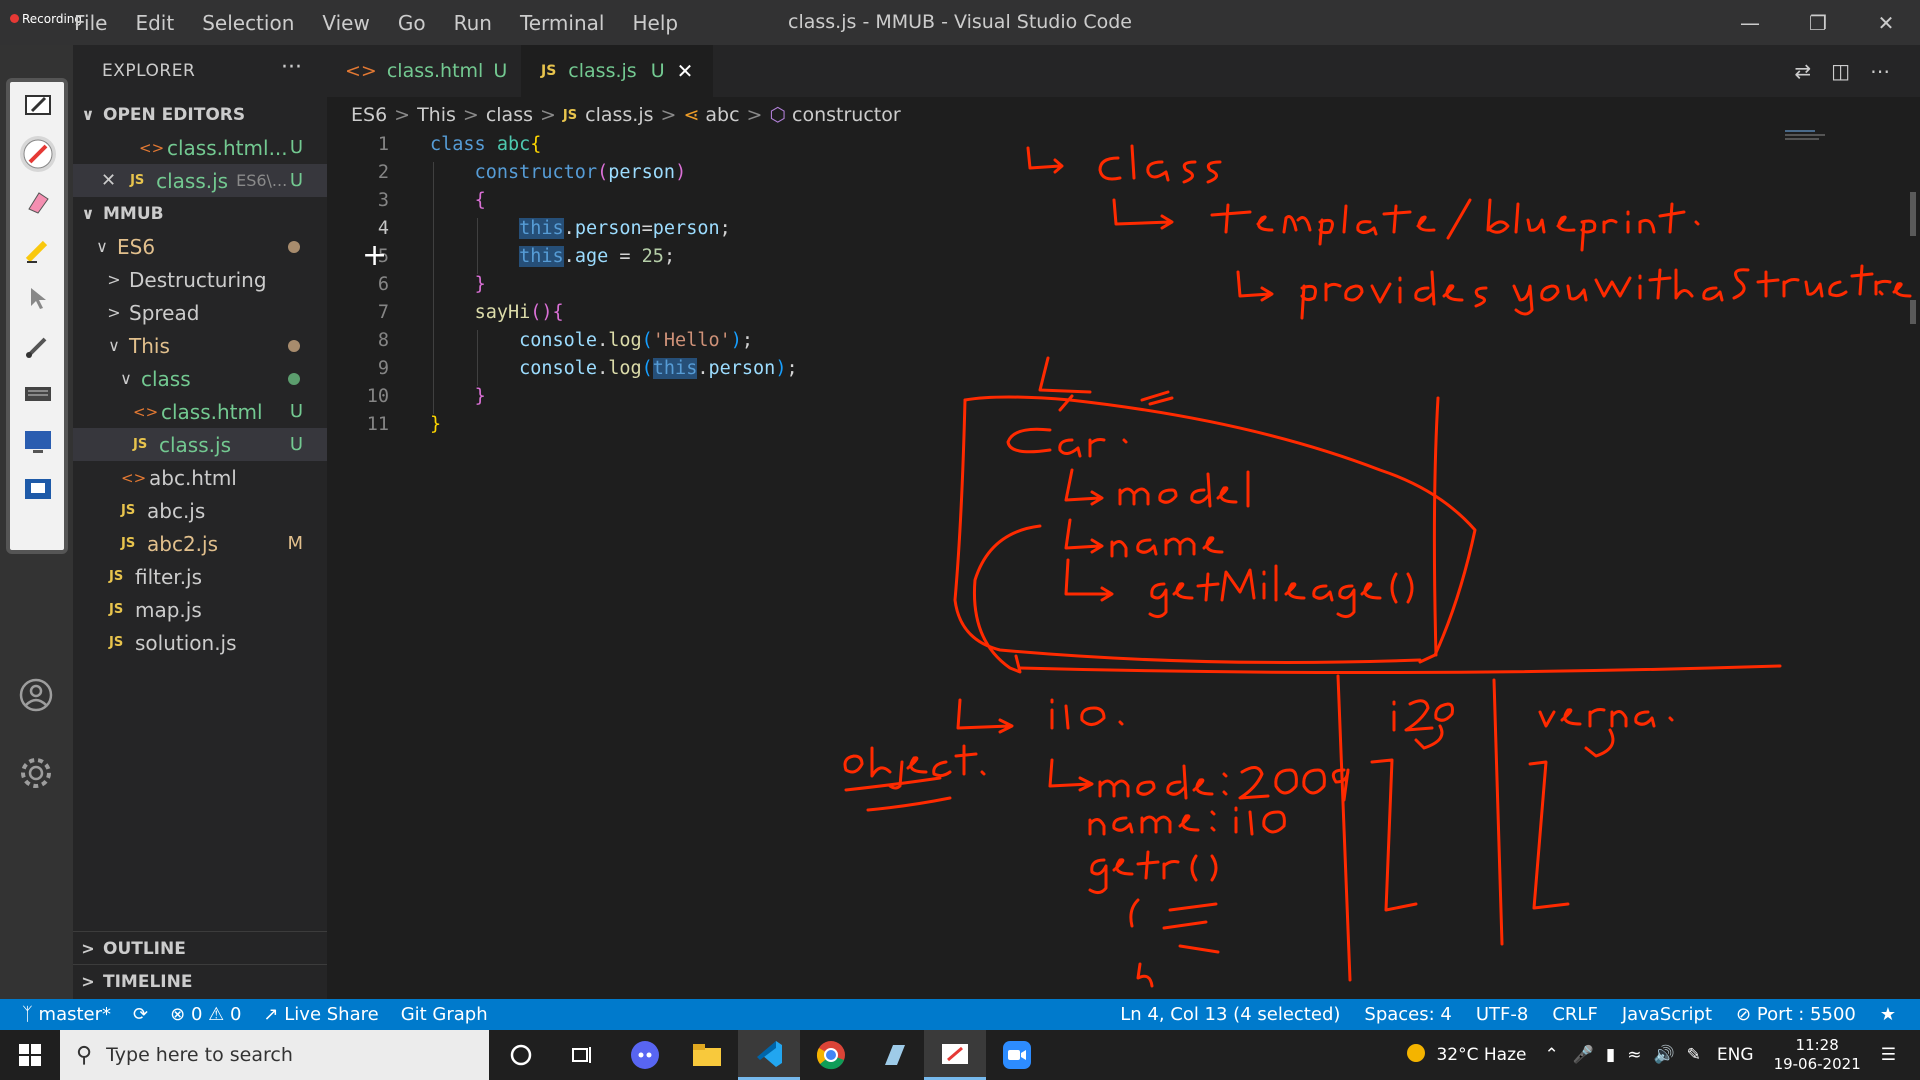 This screenshot has height=1080, width=1920. What do you see at coordinates (1735, 1055) in the screenshot?
I see `language-indicator: ENG` at bounding box center [1735, 1055].